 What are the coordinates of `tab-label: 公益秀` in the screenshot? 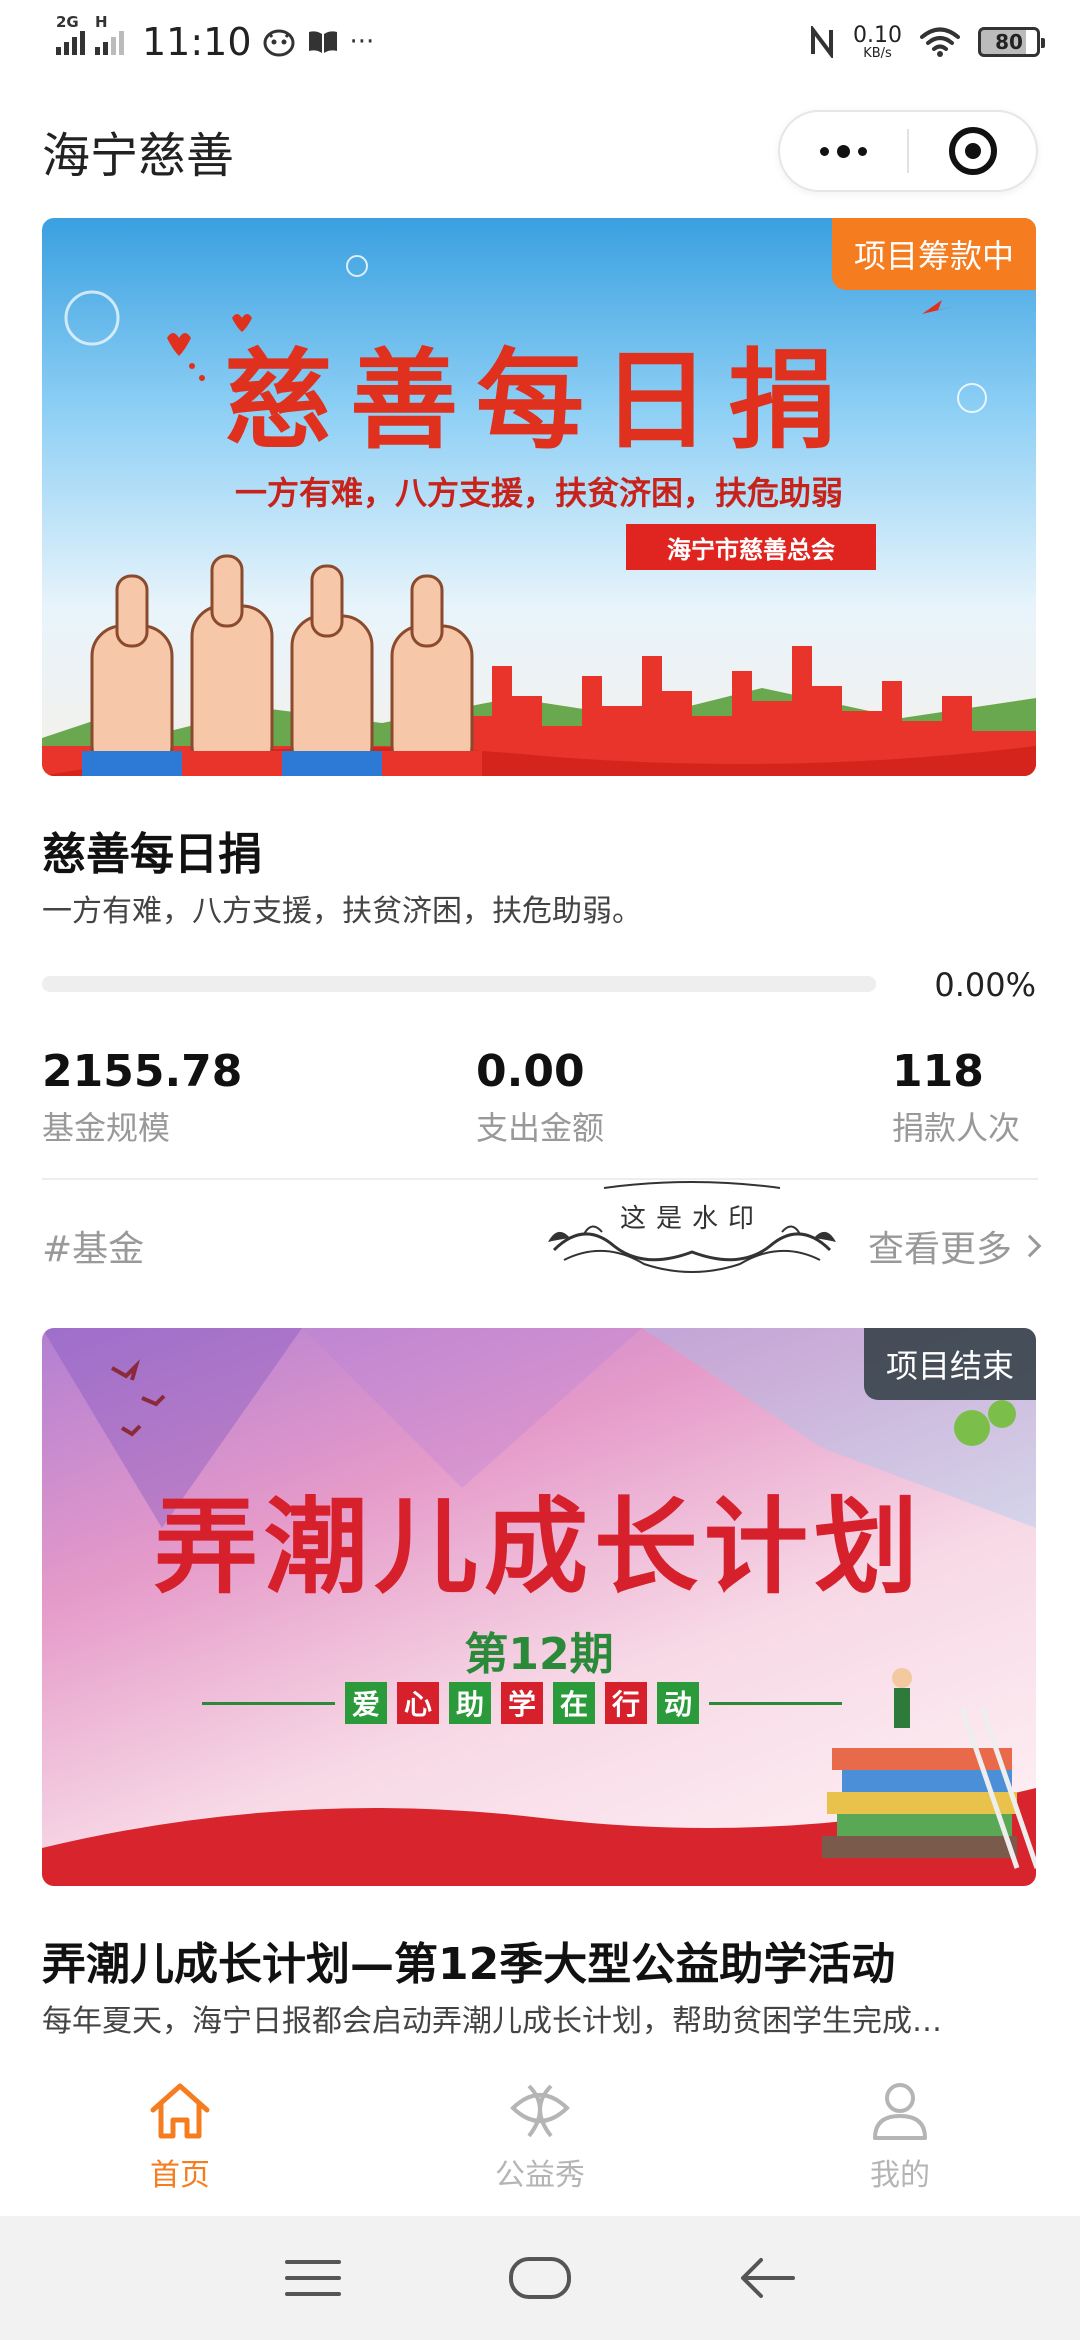 It's located at (540, 2175).